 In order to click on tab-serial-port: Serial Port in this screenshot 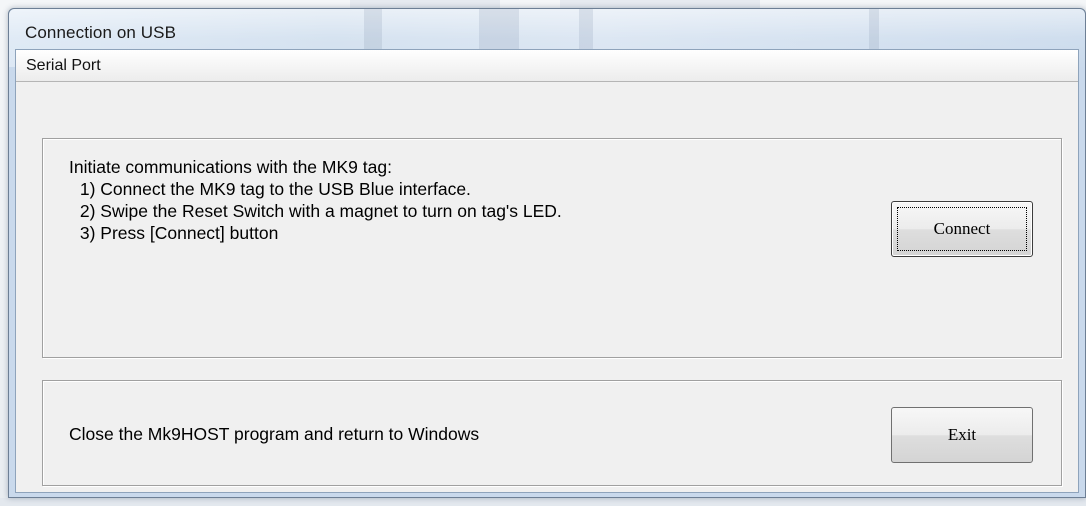, I will do `click(547, 66)`.